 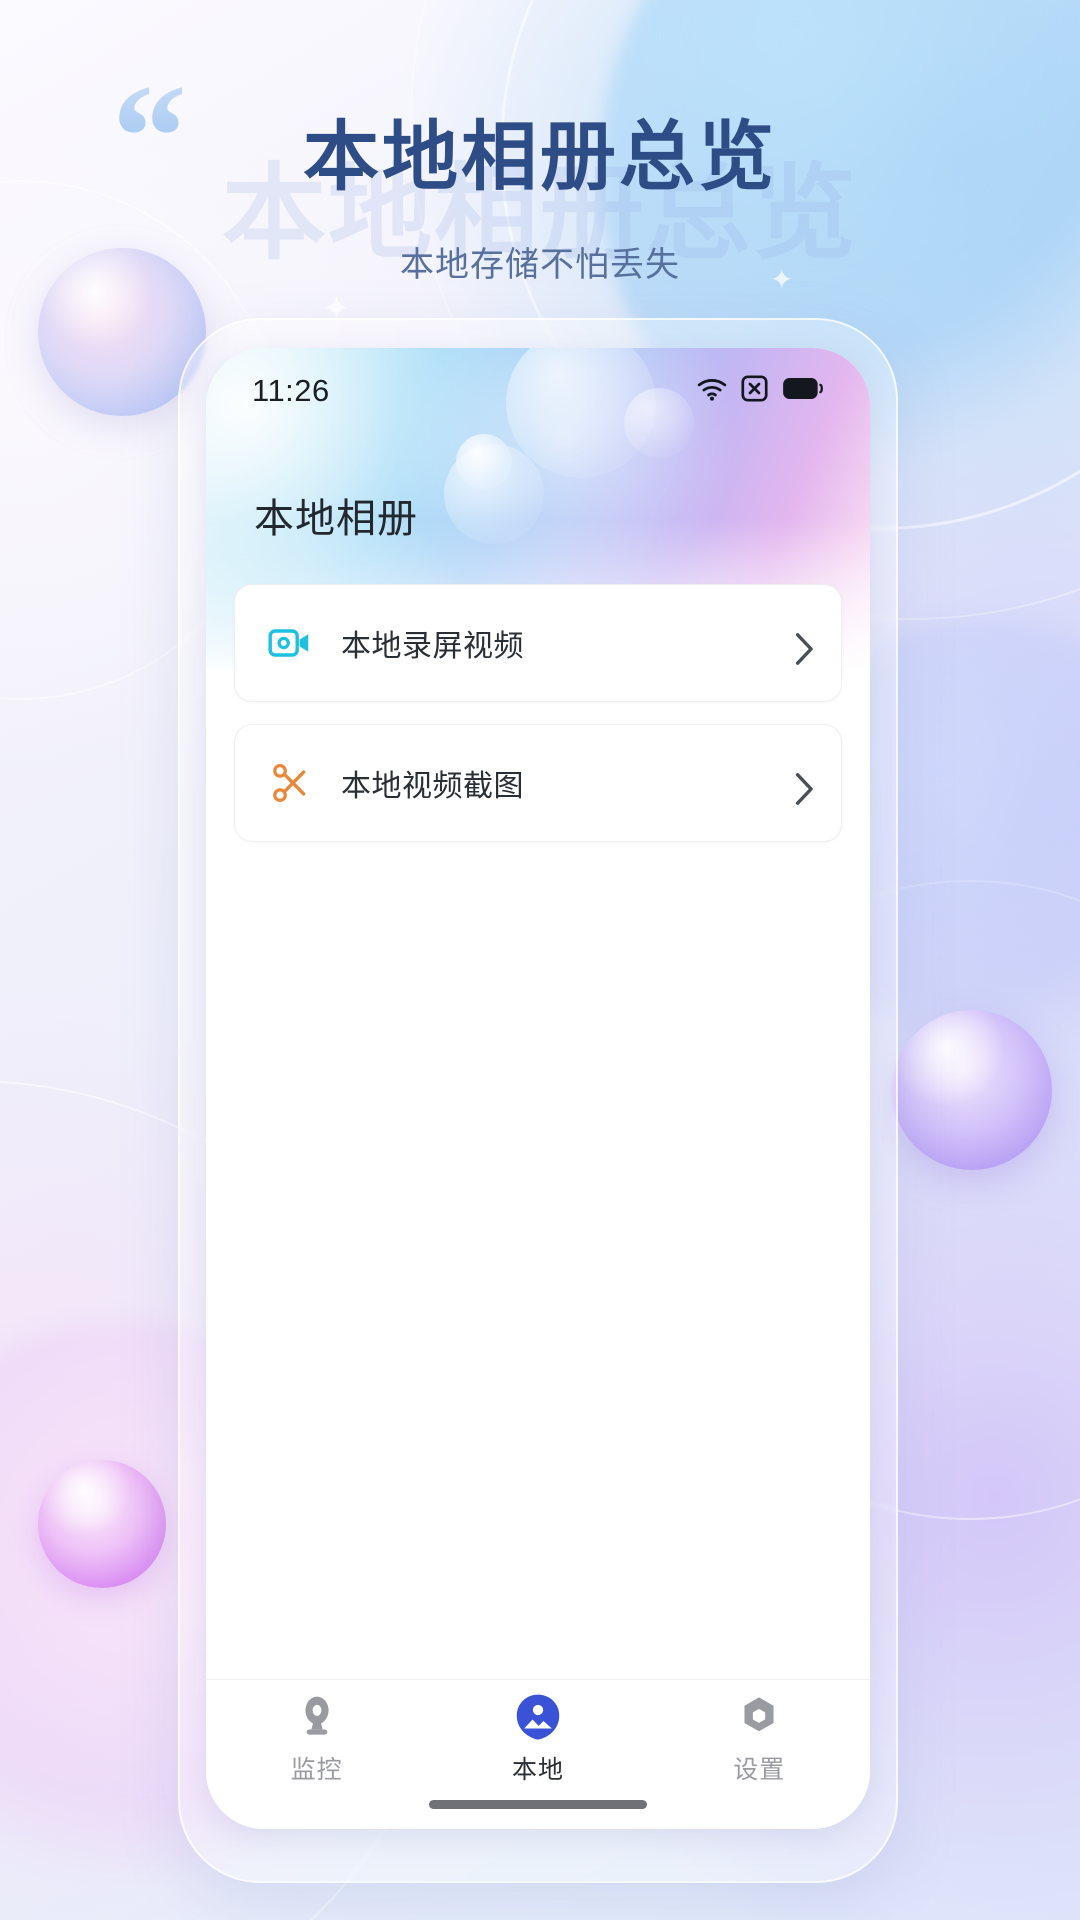 I want to click on cctv-camera-icon, so click(x=317, y=1717).